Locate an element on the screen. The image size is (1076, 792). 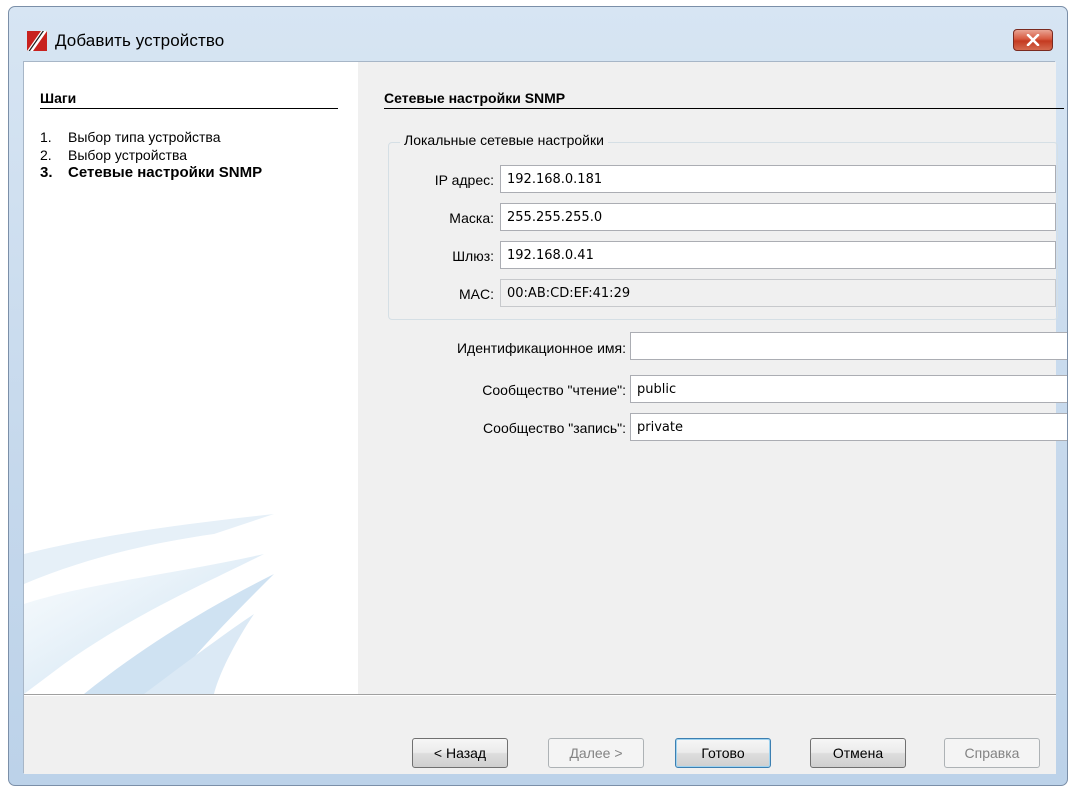
step-item-1: 1. Выбор типа устройства is located at coordinates (151, 137).